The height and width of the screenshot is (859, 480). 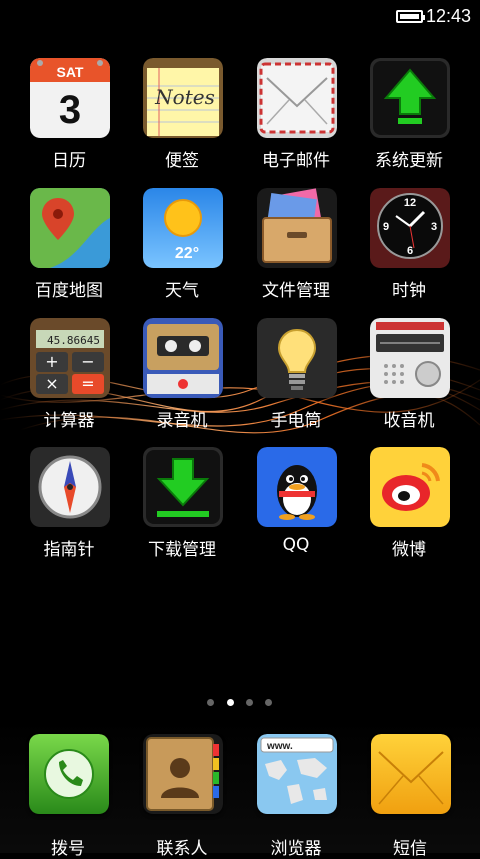 What do you see at coordinates (70, 358) in the screenshot?
I see `calculator-icon: 45.86645 + − × =` at bounding box center [70, 358].